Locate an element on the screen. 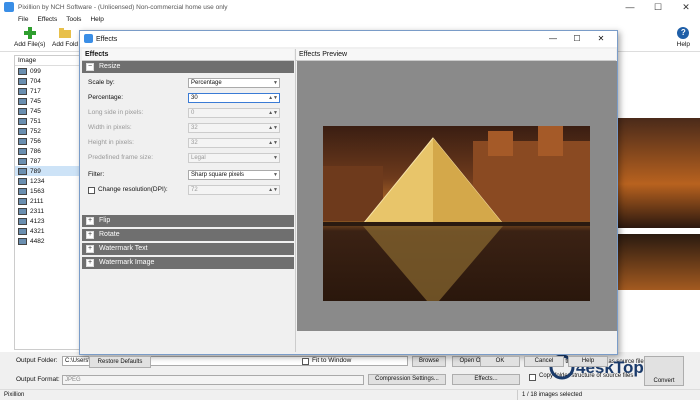 The image size is (700, 400). image-list-item: 704 is located at coordinates (47, 81).